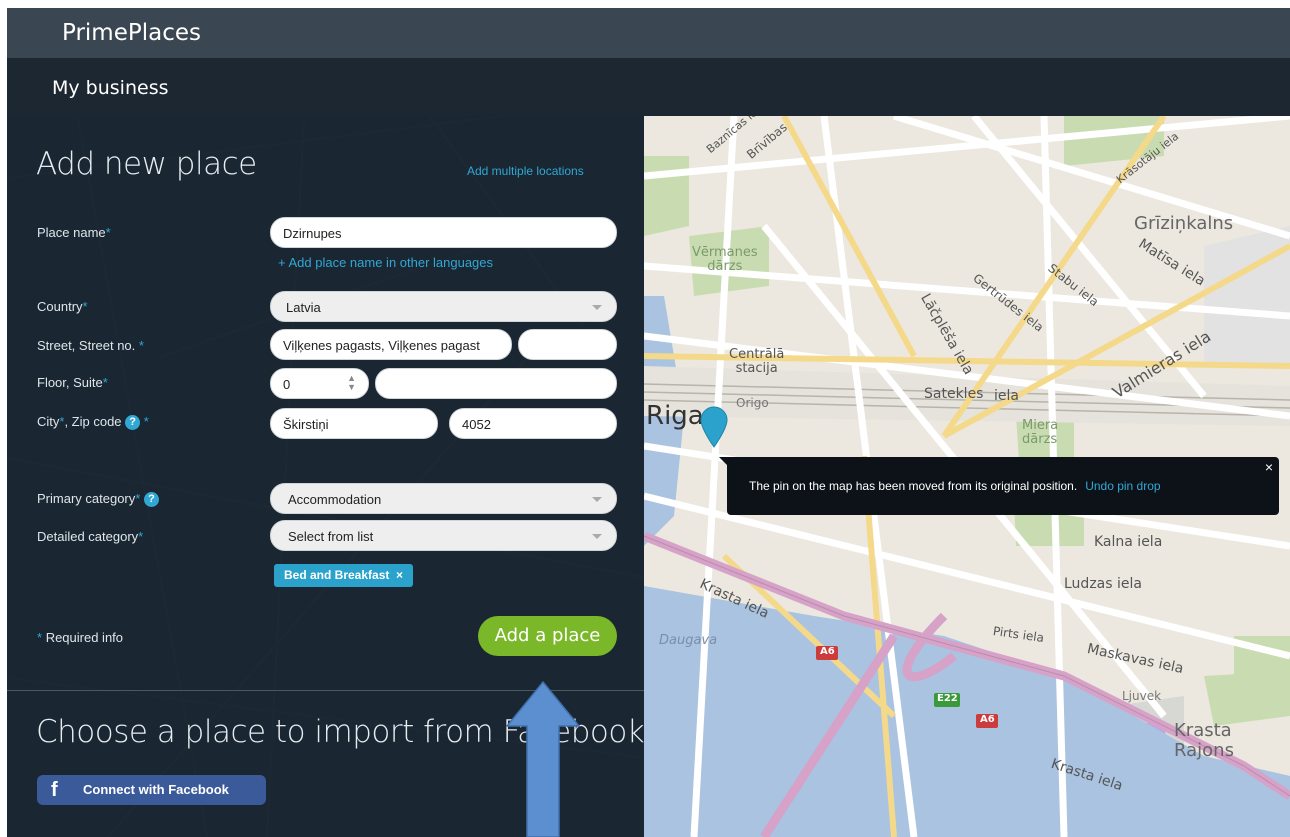  Describe the element at coordinates (954, 394) in the screenshot. I see `map-label-satekles: Satekles` at that location.